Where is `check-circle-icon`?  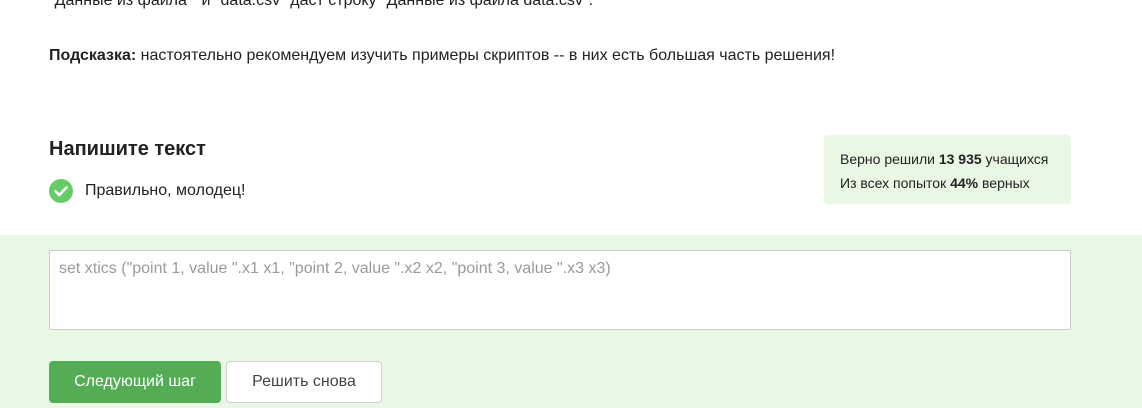 check-circle-icon is located at coordinates (61, 191).